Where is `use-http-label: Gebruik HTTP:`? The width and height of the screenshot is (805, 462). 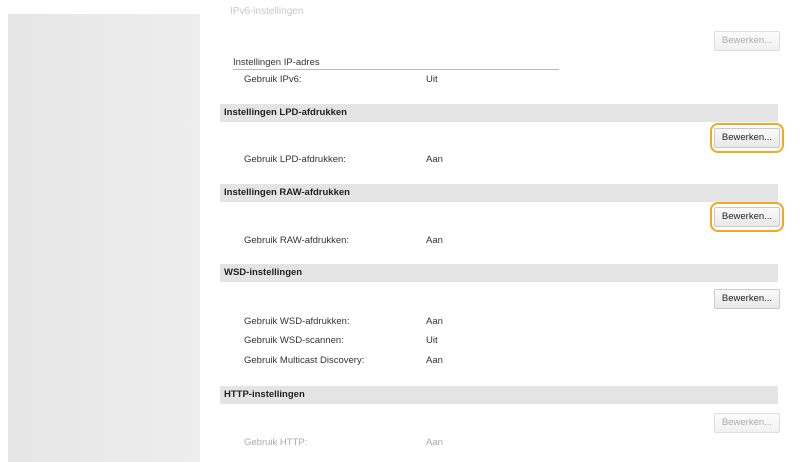
use-http-label: Gebruik HTTP: is located at coordinates (276, 442).